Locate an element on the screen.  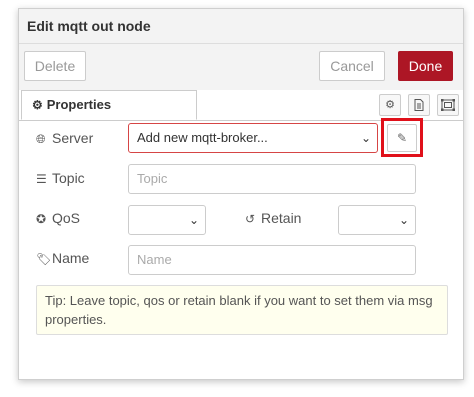
tasks-icon: ☰ is located at coordinates (41, 179).